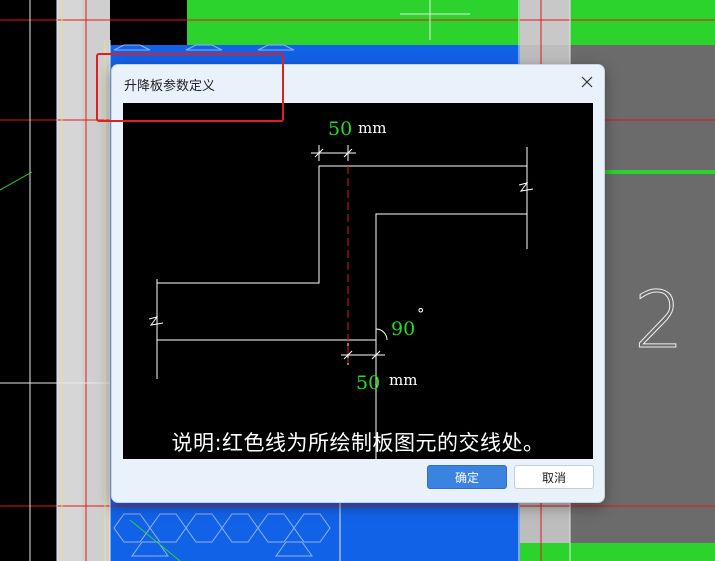 The image size is (715, 561). I want to click on dim-top-value: 50, so click(340, 129).